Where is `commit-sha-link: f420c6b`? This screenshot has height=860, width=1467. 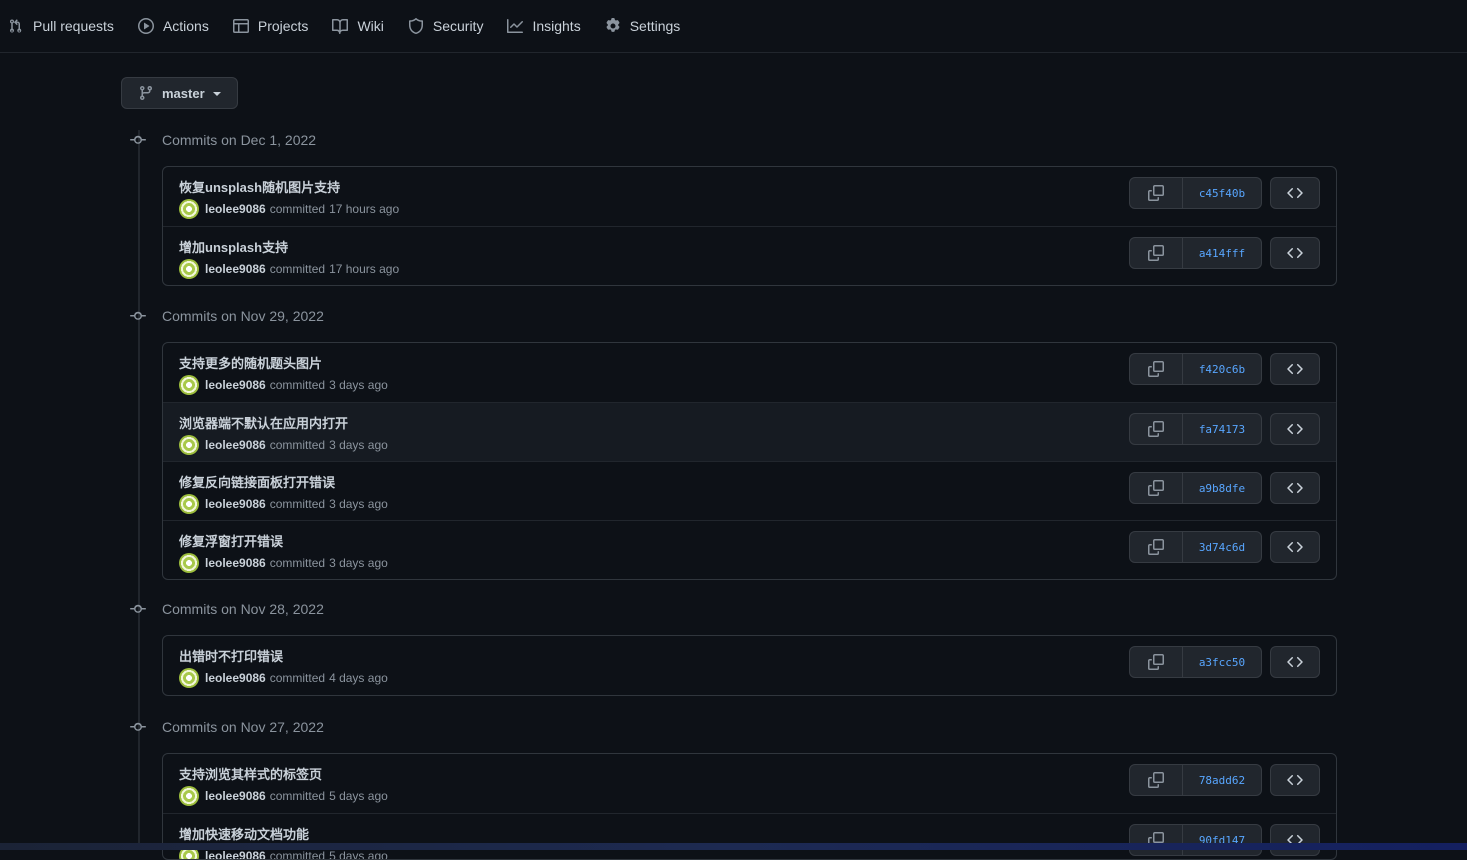
commit-sha-link: f420c6b is located at coordinates (1222, 369).